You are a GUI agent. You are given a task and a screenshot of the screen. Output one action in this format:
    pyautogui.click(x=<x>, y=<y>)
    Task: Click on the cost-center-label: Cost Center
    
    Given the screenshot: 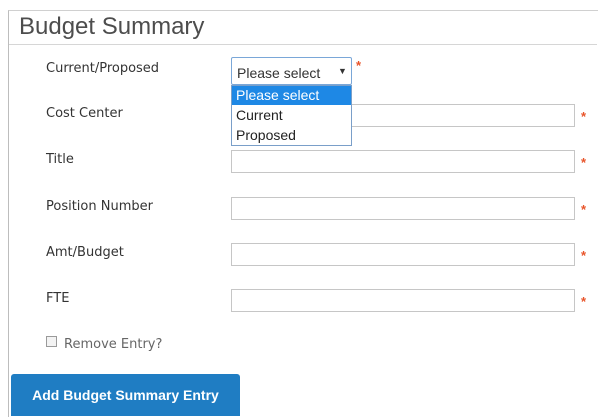 What is the action you would take?
    pyautogui.click(x=84, y=113)
    